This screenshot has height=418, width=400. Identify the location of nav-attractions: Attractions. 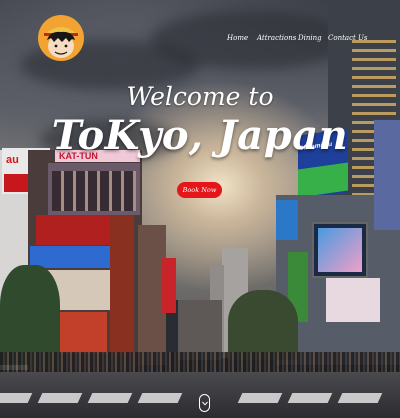
(276, 38).